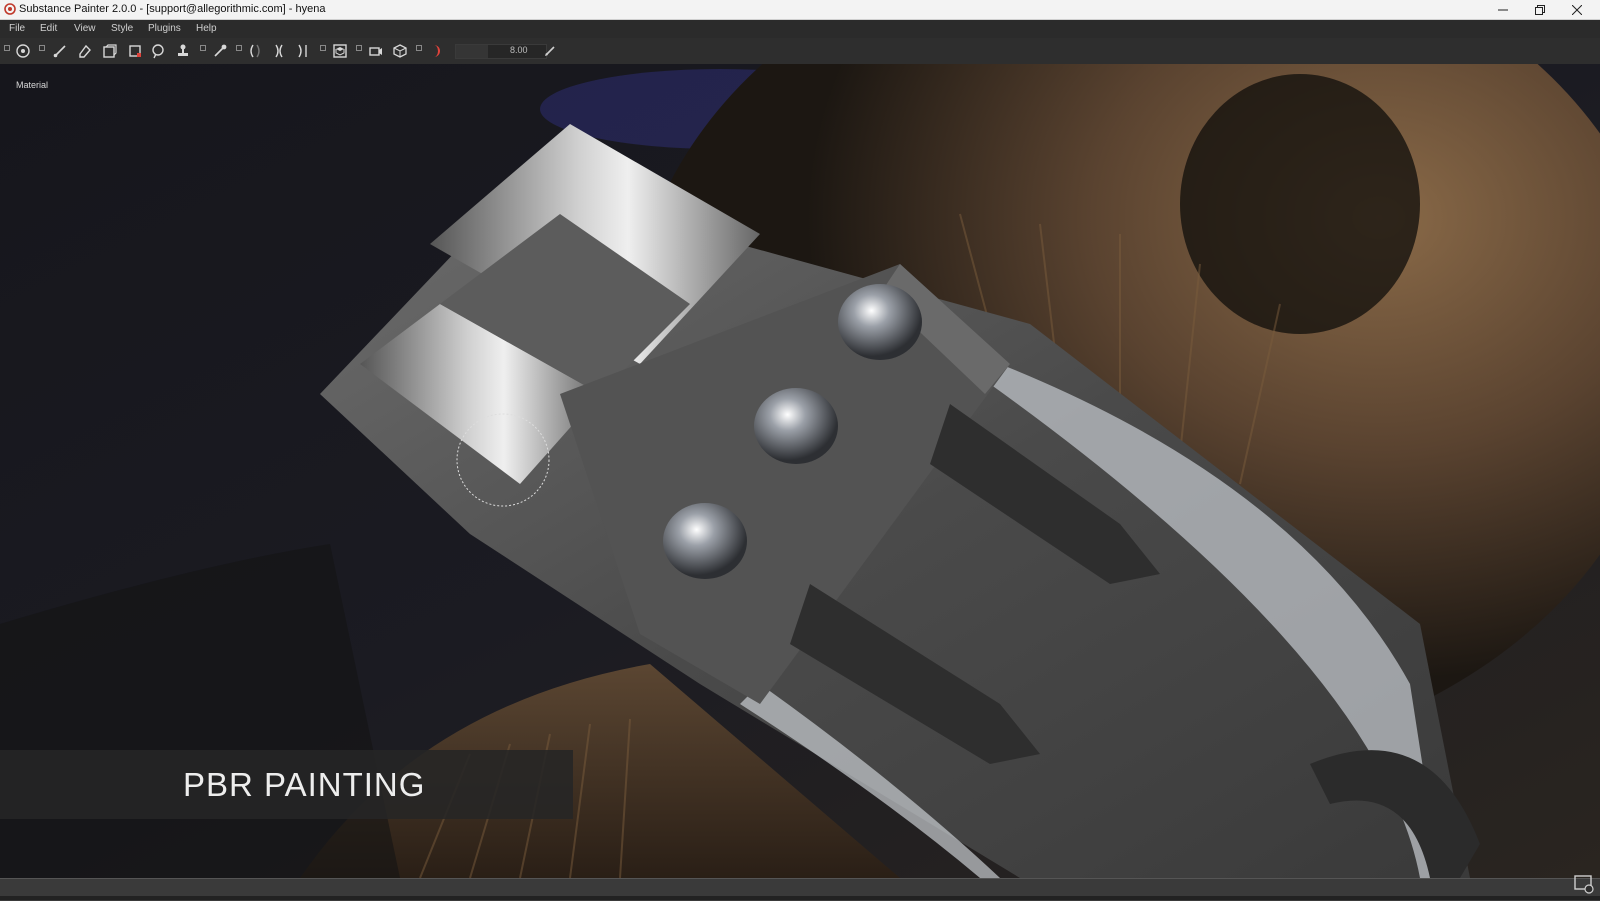 Image resolution: width=1600 pixels, height=901 pixels. I want to click on transform-icon, so click(23, 51).